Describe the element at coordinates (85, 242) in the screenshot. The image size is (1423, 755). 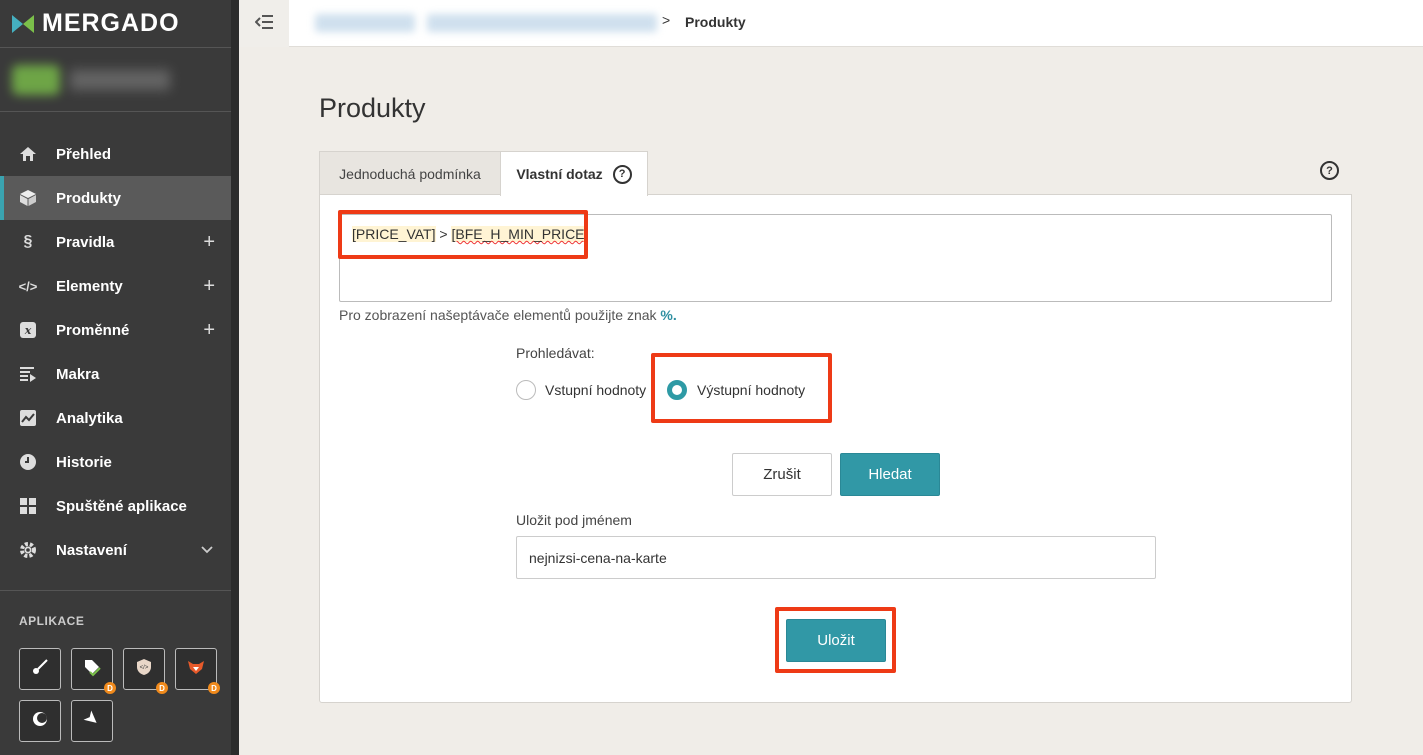
I see `sidebar-item-label: Pravidla` at that location.